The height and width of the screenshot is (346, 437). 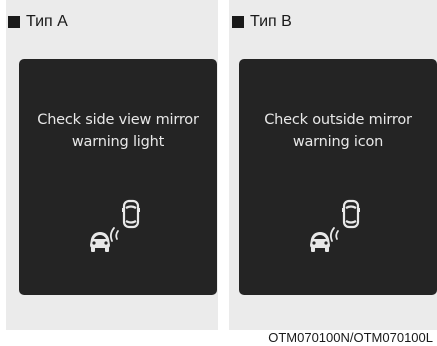 What do you see at coordinates (271, 21) in the screenshot?
I see `panel-b-heading-text: Тип B` at bounding box center [271, 21].